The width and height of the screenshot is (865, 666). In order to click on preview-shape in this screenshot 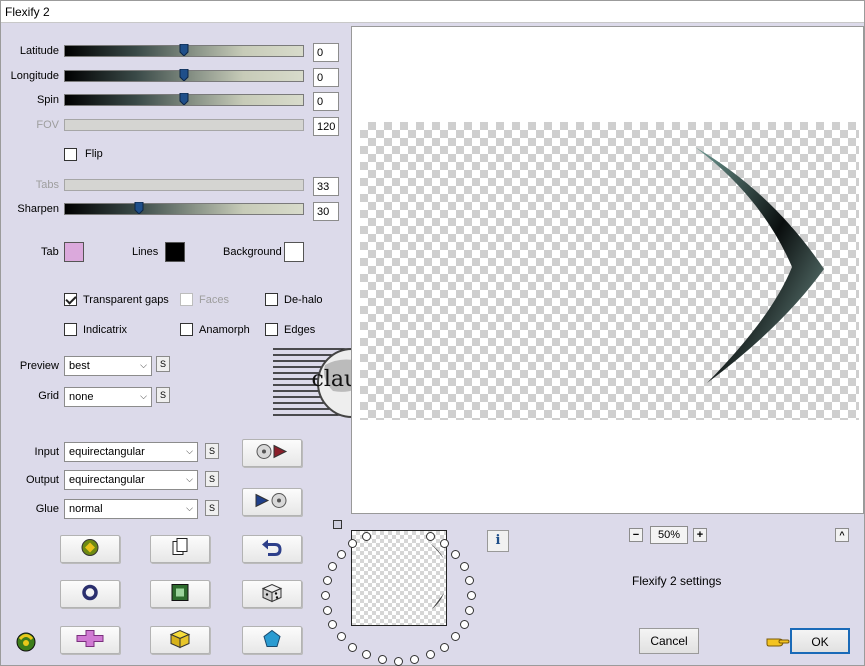, I will do `click(759, 265)`.